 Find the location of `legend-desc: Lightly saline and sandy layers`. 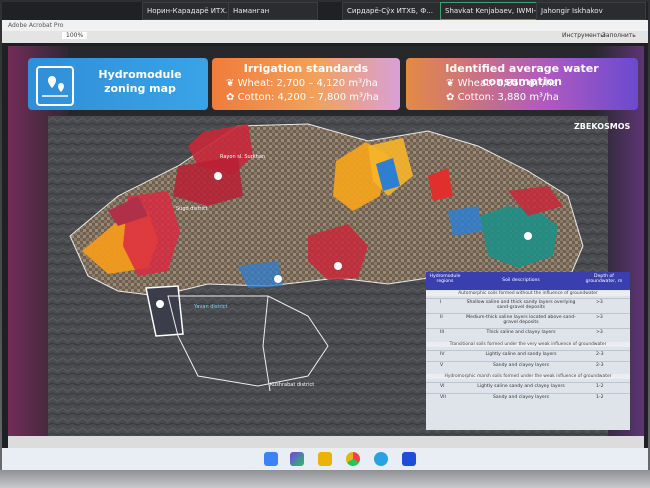

legend-desc: Lightly saline and sandy layers is located at coordinates (521, 354).